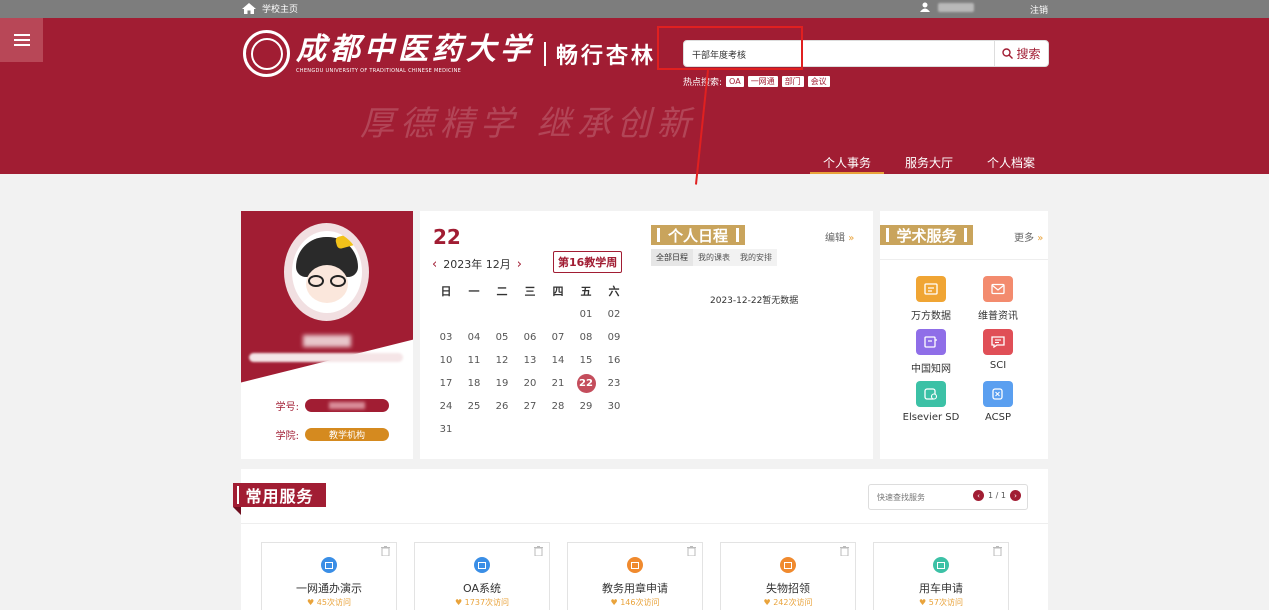  I want to click on menu-button, so click(21, 40).